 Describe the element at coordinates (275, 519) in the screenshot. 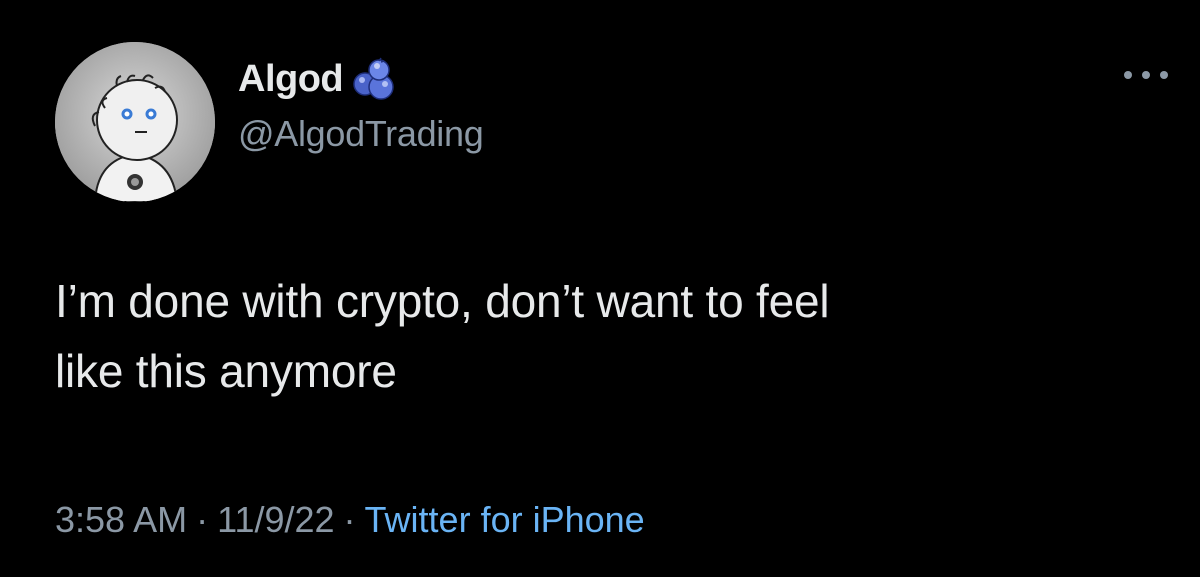

I see `tweet-date: 11/9/22` at that location.